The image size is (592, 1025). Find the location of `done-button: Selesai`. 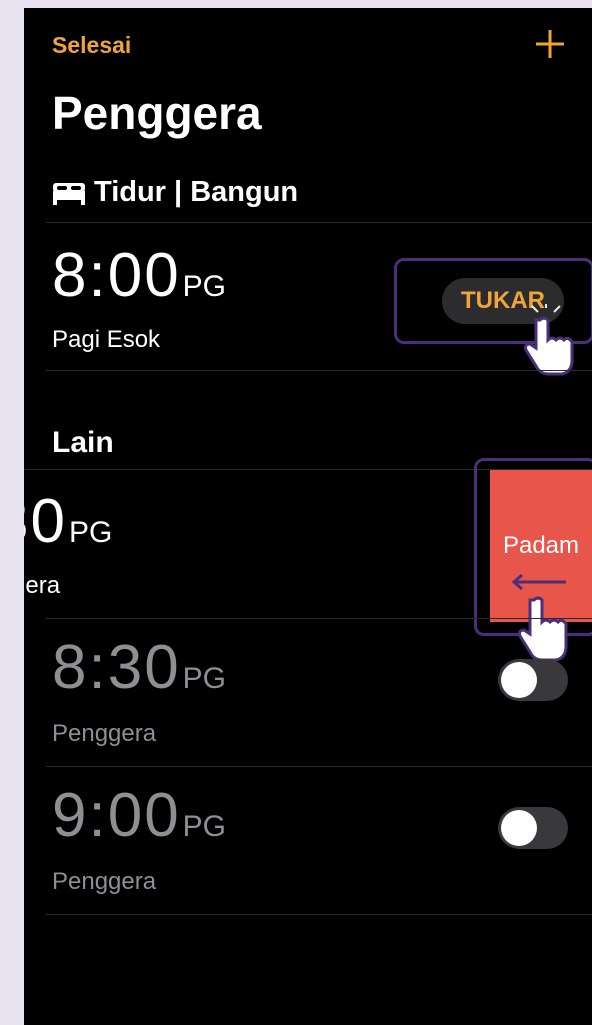

done-button: Selesai is located at coordinates (91, 45).